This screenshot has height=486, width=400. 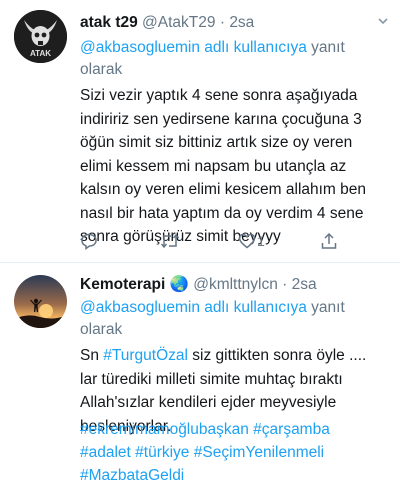 I want to click on like-button: 1, so click(x=251, y=241).